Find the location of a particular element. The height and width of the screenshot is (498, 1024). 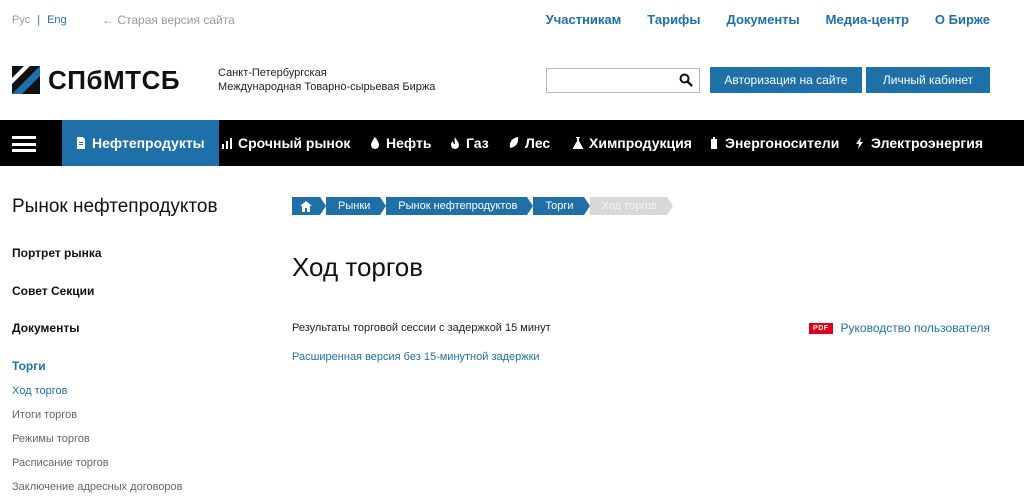

logo: СПбМТСБ is located at coordinates (96, 80).